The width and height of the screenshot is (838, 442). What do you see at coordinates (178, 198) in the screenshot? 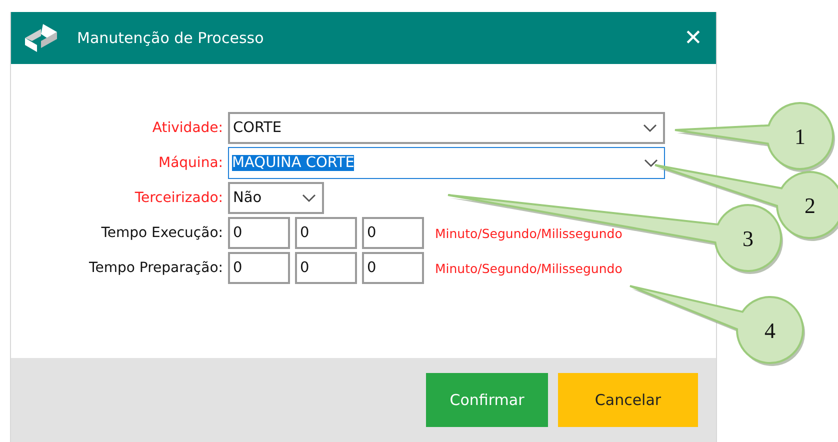
I see `field-label: Terceirizado:` at bounding box center [178, 198].